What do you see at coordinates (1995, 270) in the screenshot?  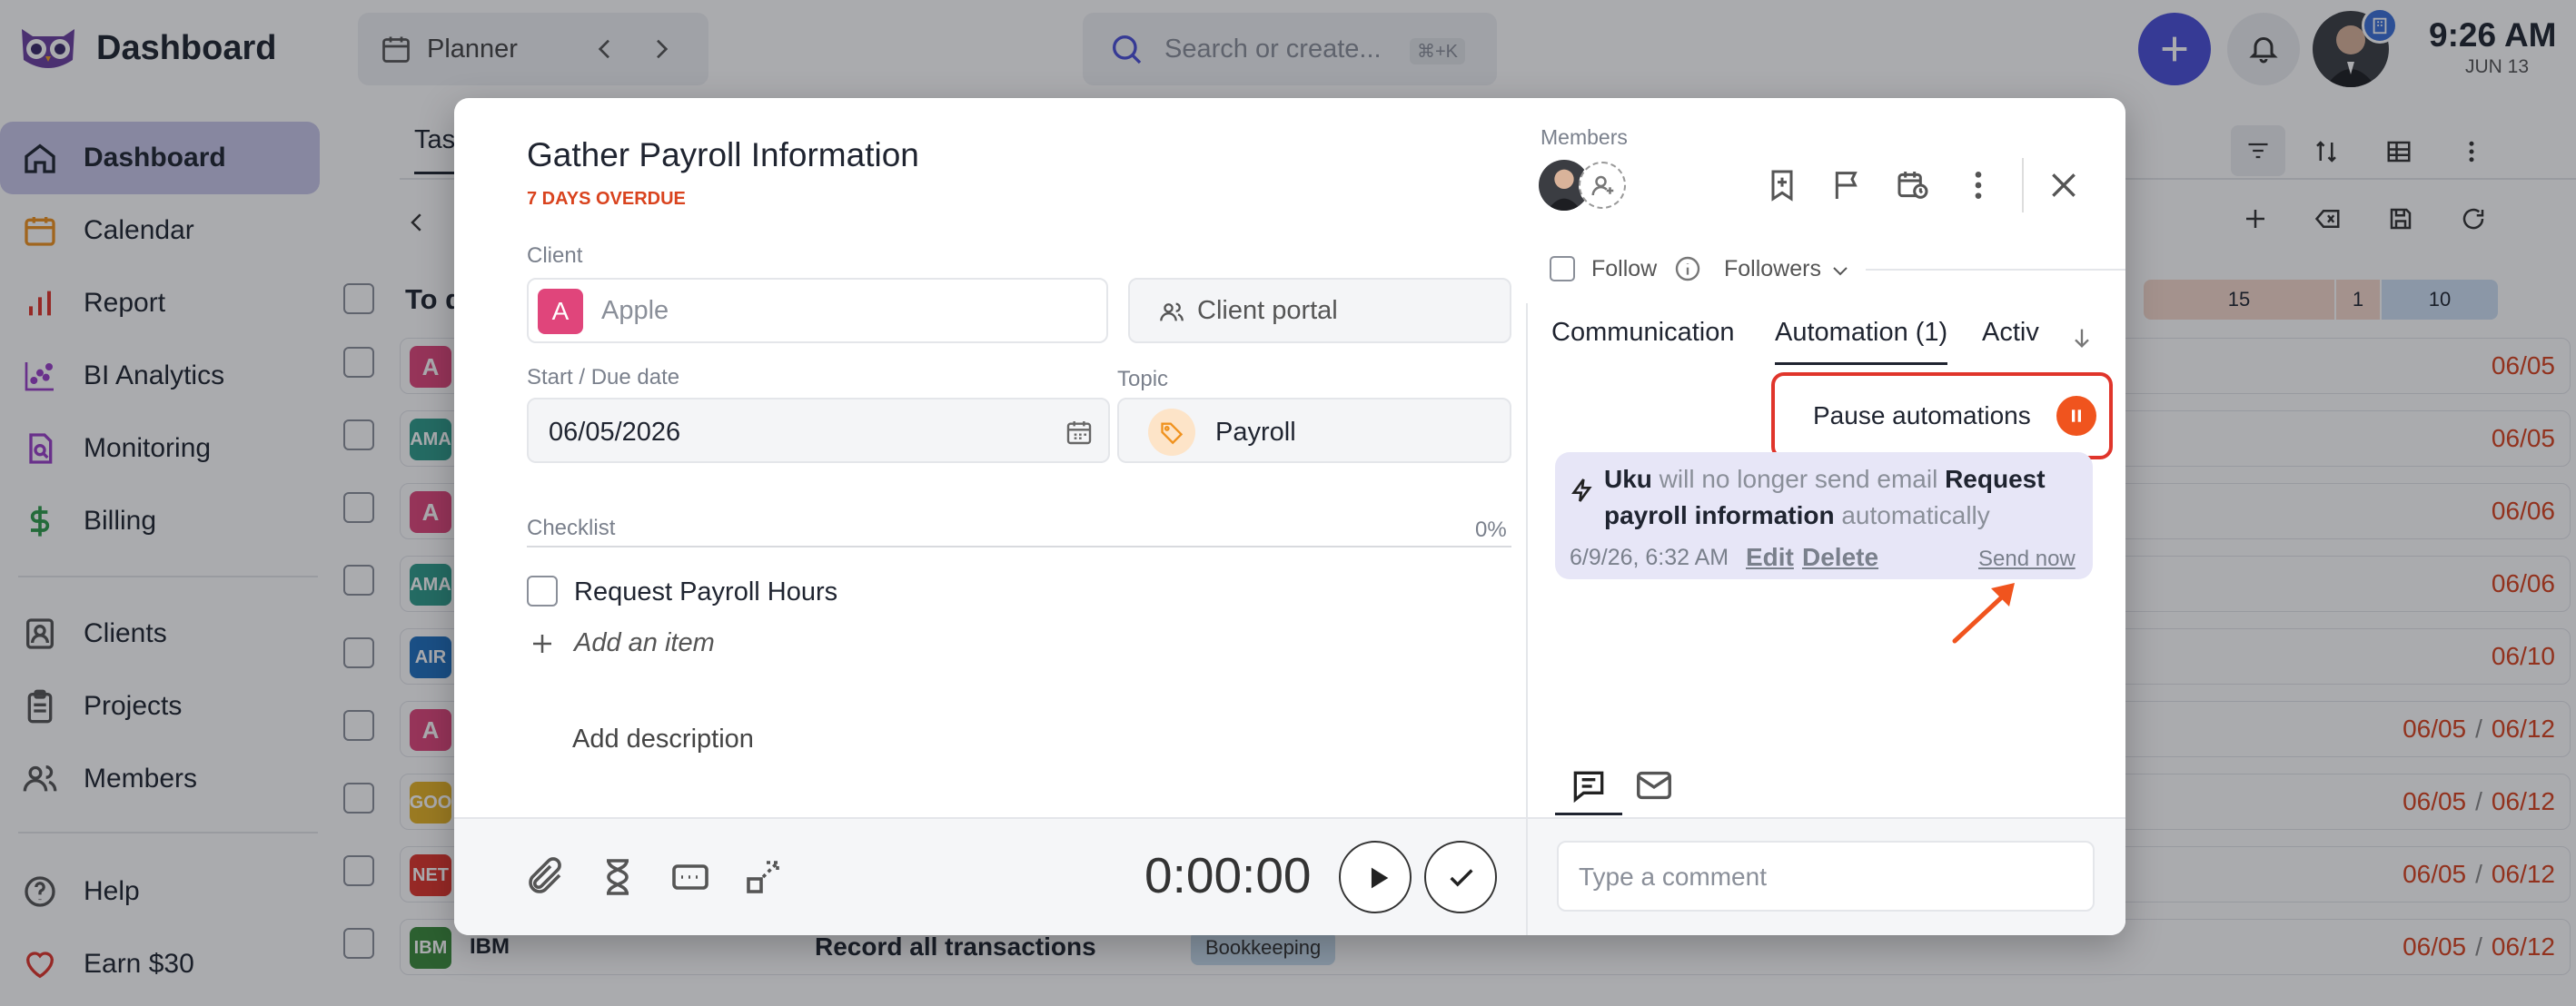 I see `followers-divider` at bounding box center [1995, 270].